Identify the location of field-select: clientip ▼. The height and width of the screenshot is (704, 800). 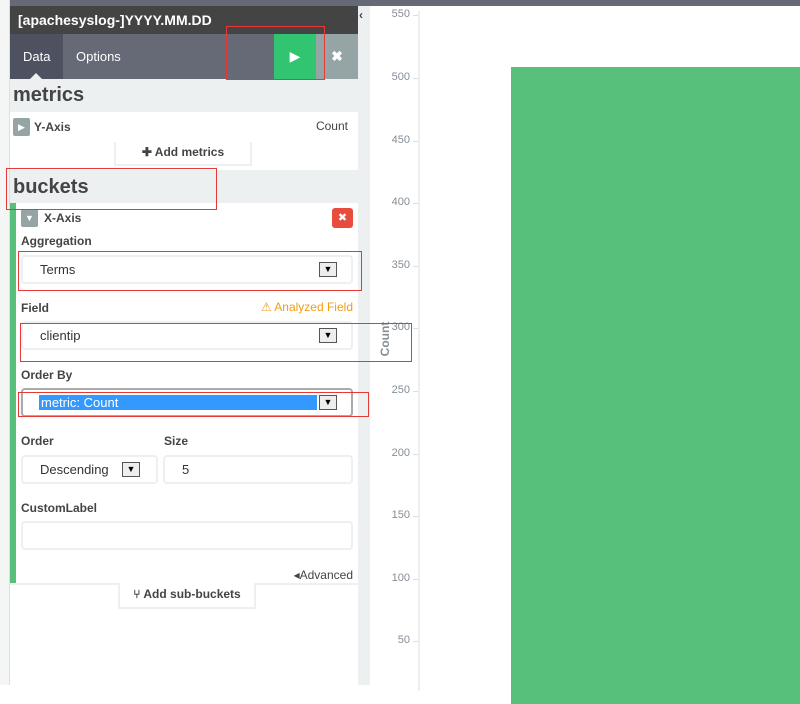
(187, 335).